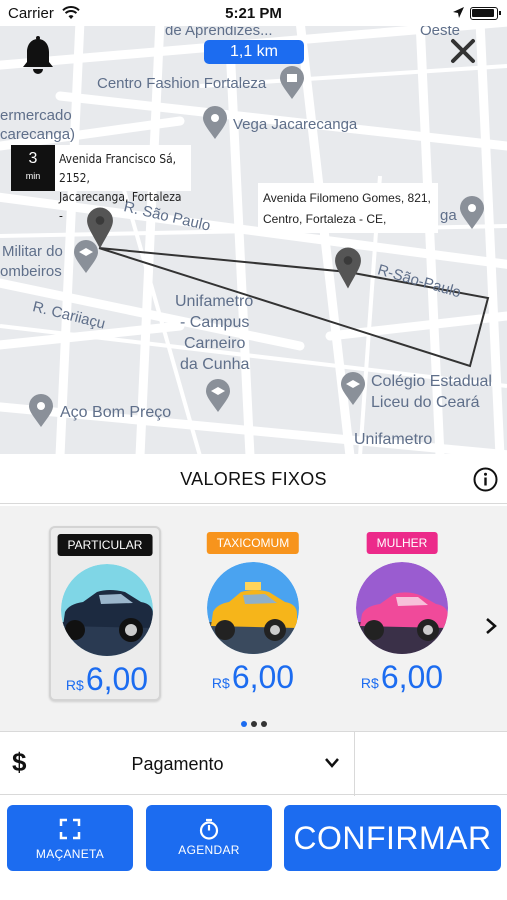 This screenshot has height=900, width=507. I want to click on info-icon, so click(485, 479).